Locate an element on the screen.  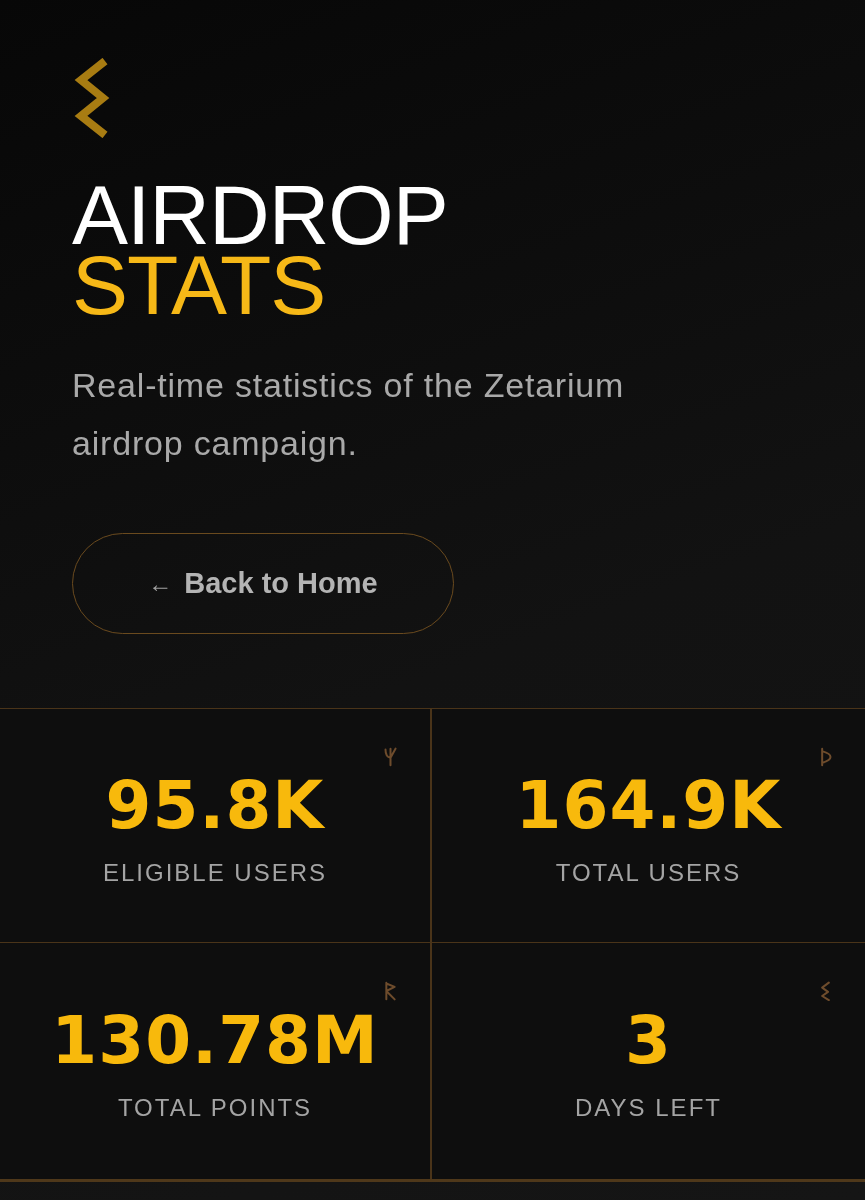
stat-label: TOTAL USERS is located at coordinates (648, 872).